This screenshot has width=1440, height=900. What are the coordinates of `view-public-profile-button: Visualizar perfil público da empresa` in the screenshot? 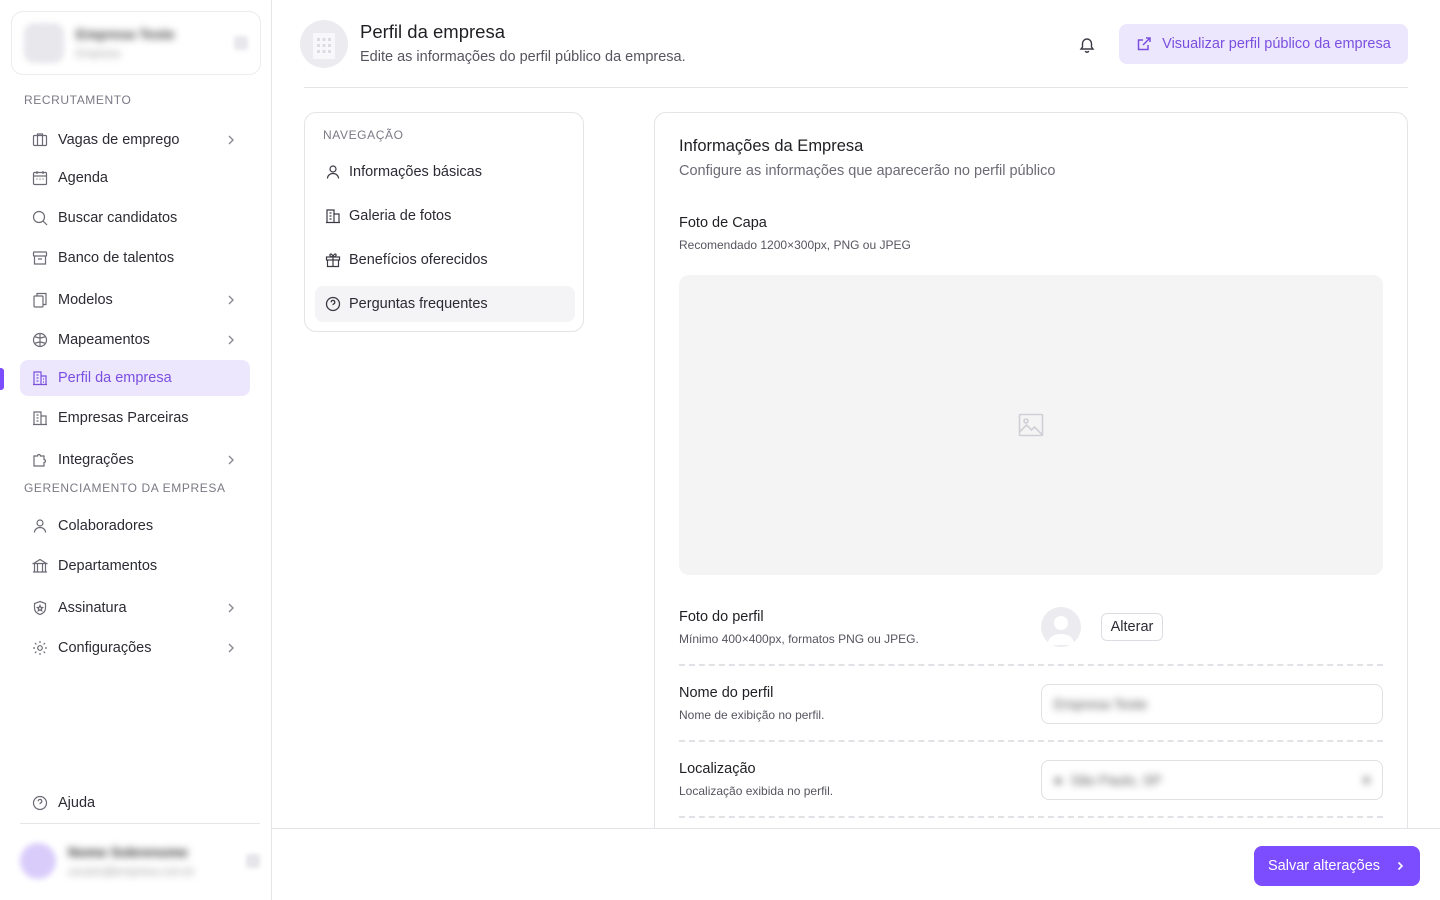 It's located at (1263, 44).